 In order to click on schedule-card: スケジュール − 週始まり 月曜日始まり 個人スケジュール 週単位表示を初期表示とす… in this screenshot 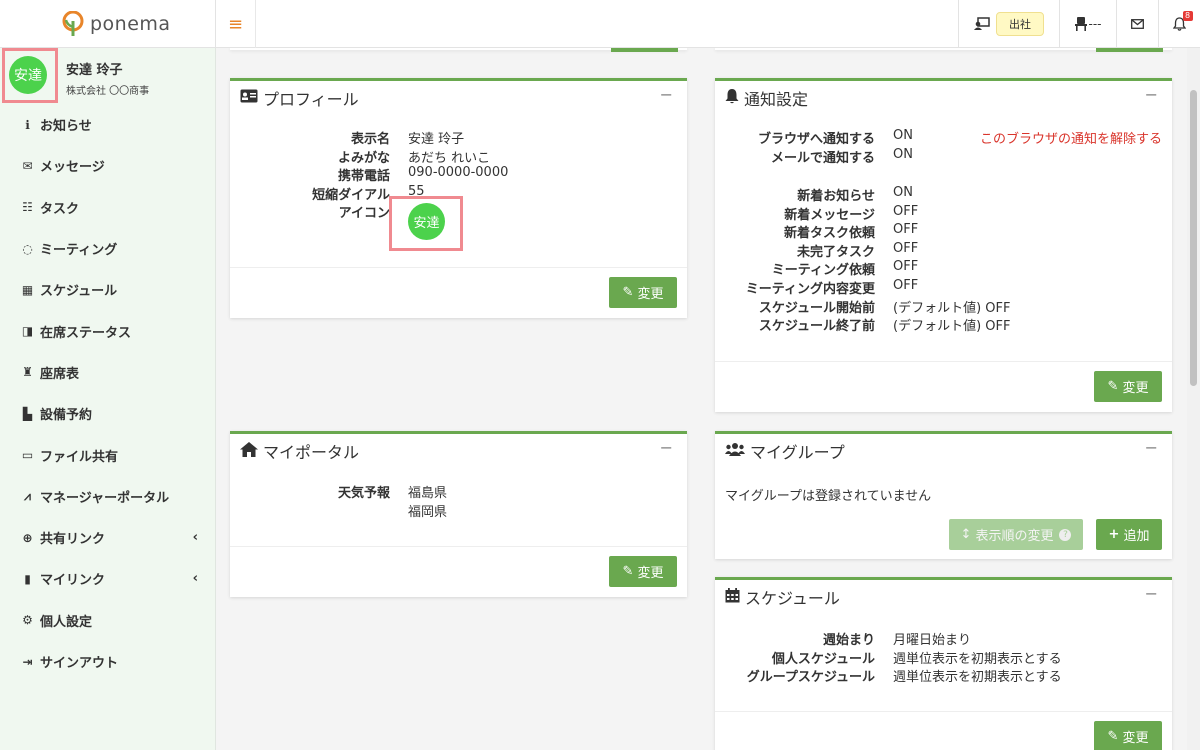, I will do `click(943, 663)`.